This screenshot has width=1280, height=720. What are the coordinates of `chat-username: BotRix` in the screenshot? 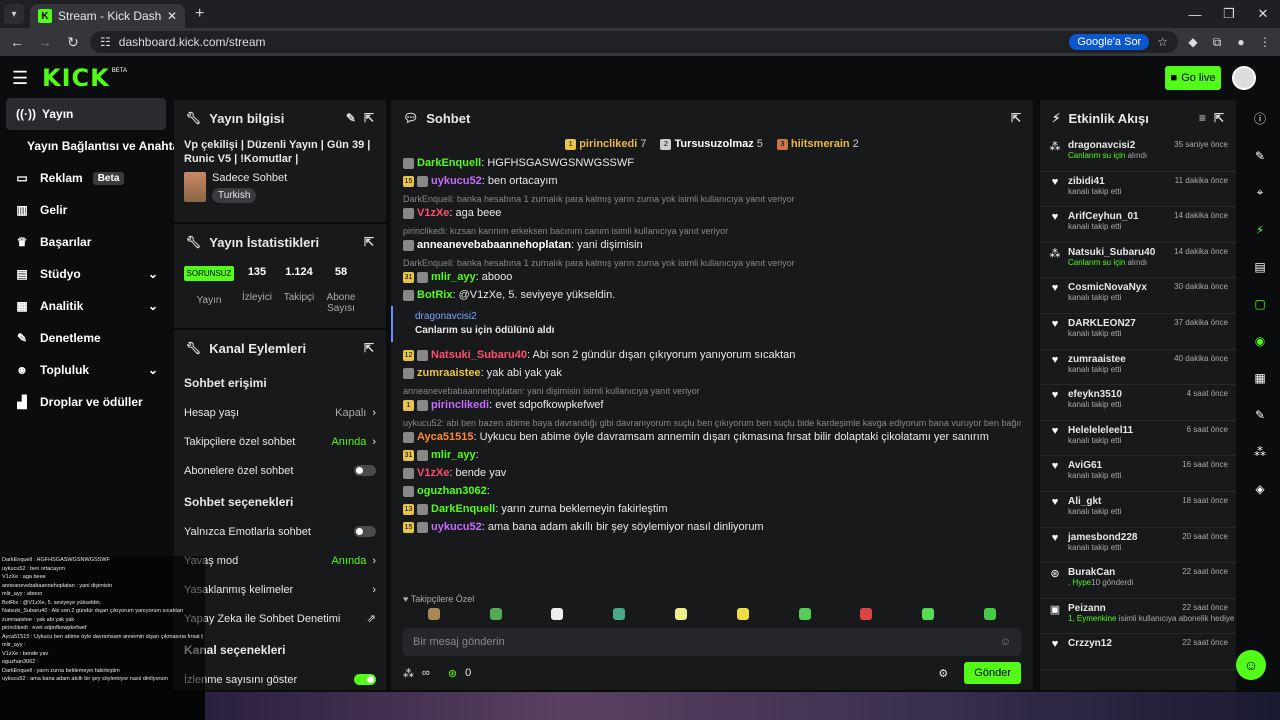 It's located at (434, 295).